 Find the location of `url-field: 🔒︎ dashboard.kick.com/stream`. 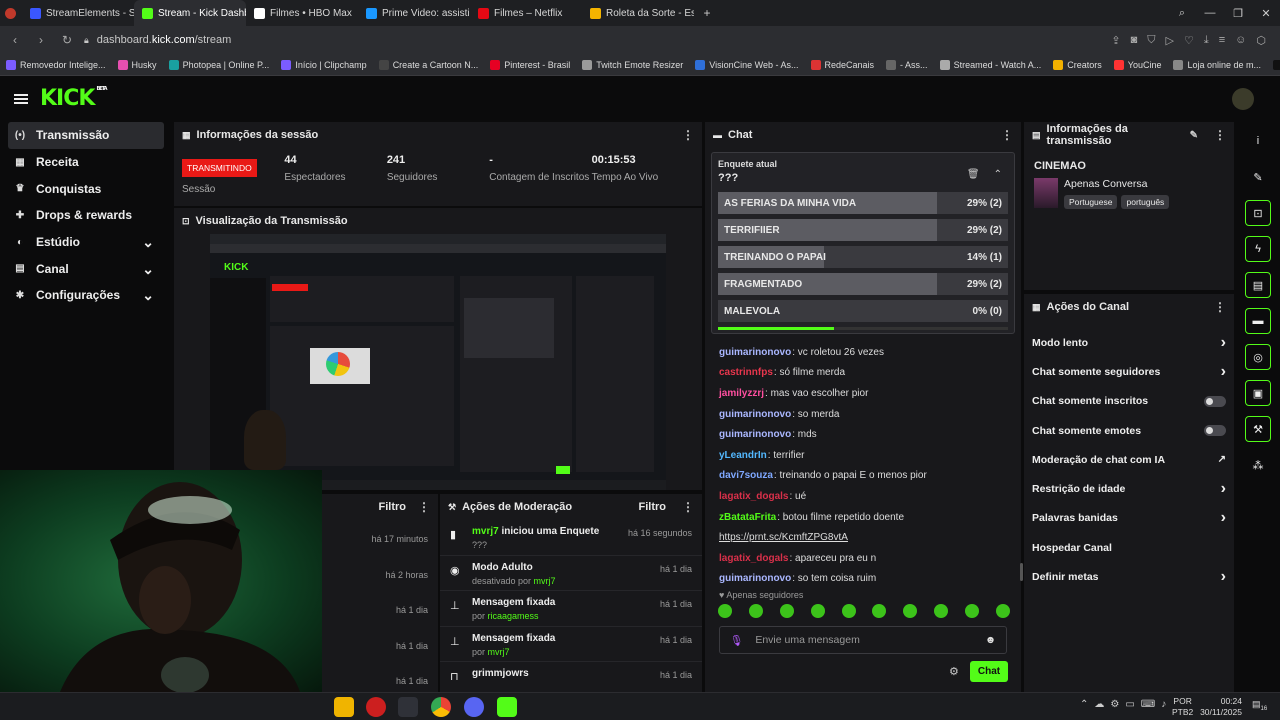

url-field: 🔒︎ dashboard.kick.com/stream is located at coordinates (593, 40).